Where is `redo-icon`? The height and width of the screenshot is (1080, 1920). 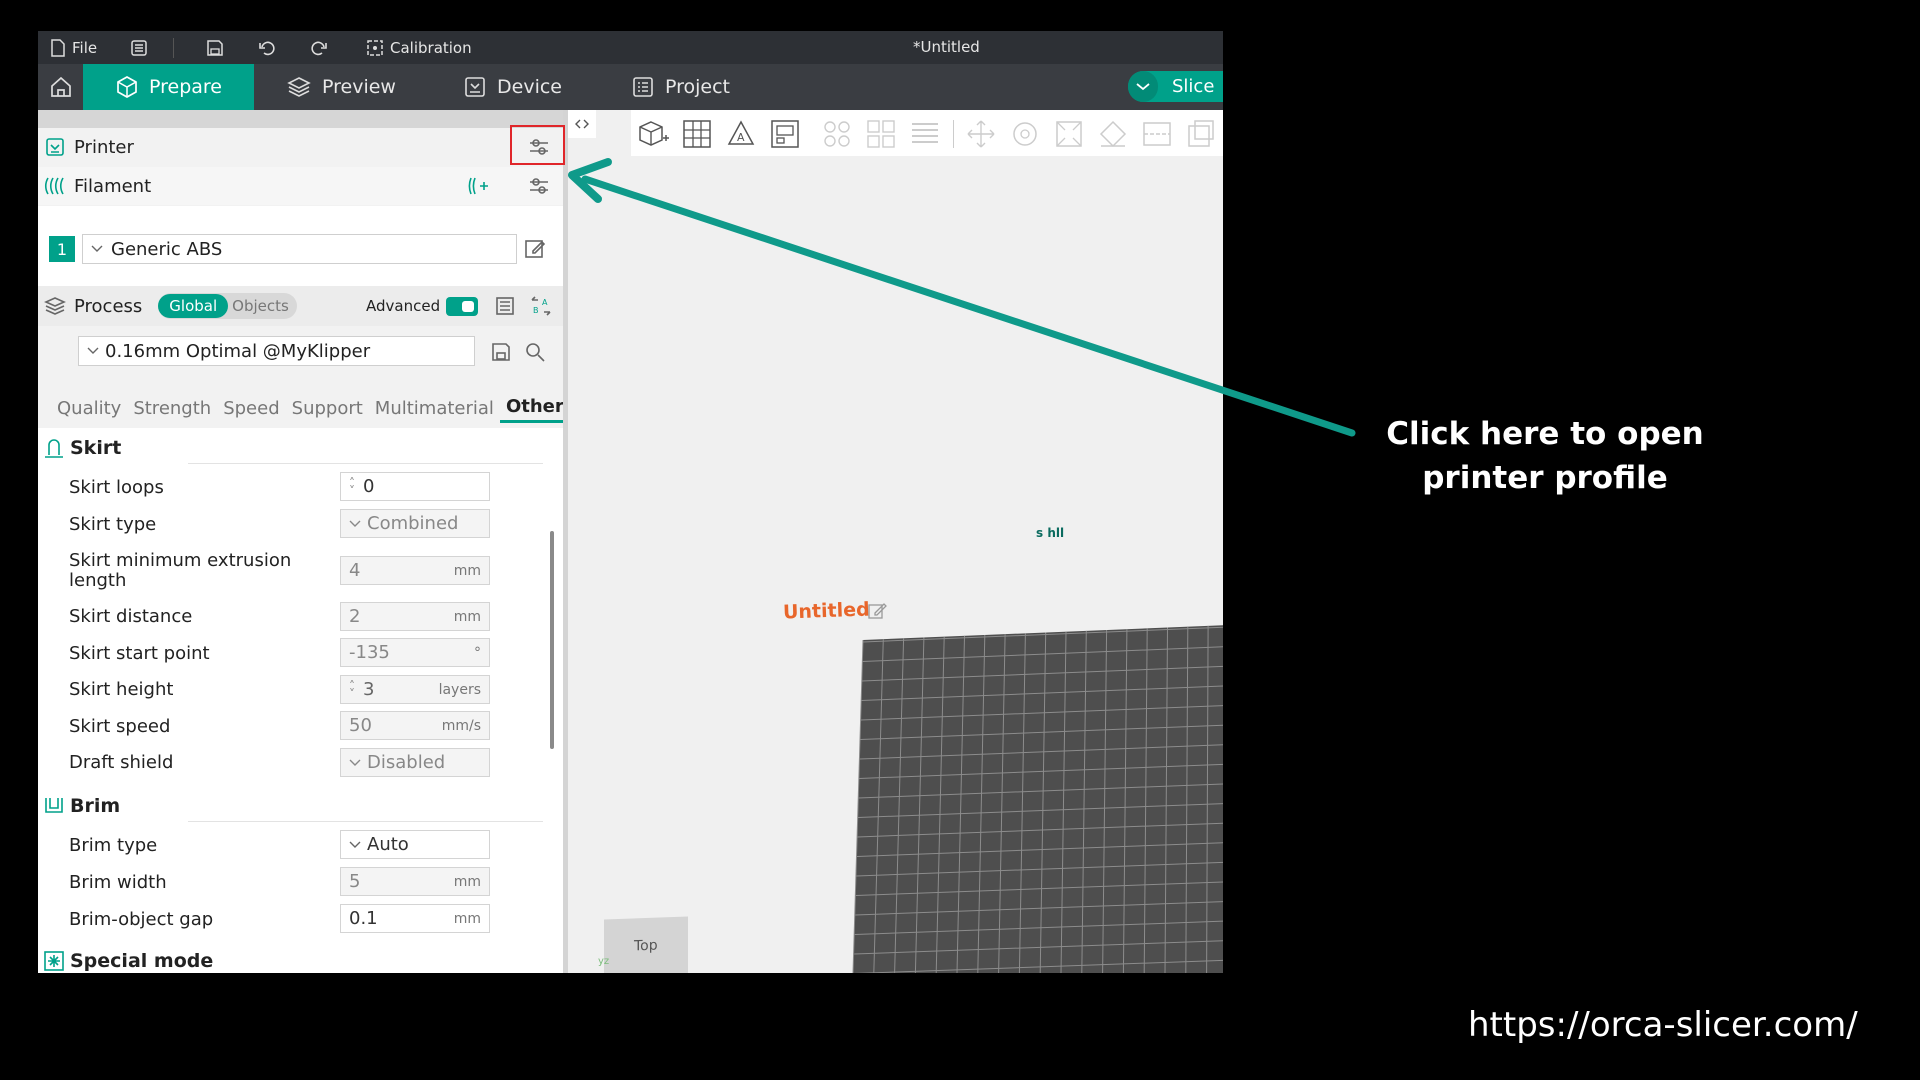 redo-icon is located at coordinates (319, 48).